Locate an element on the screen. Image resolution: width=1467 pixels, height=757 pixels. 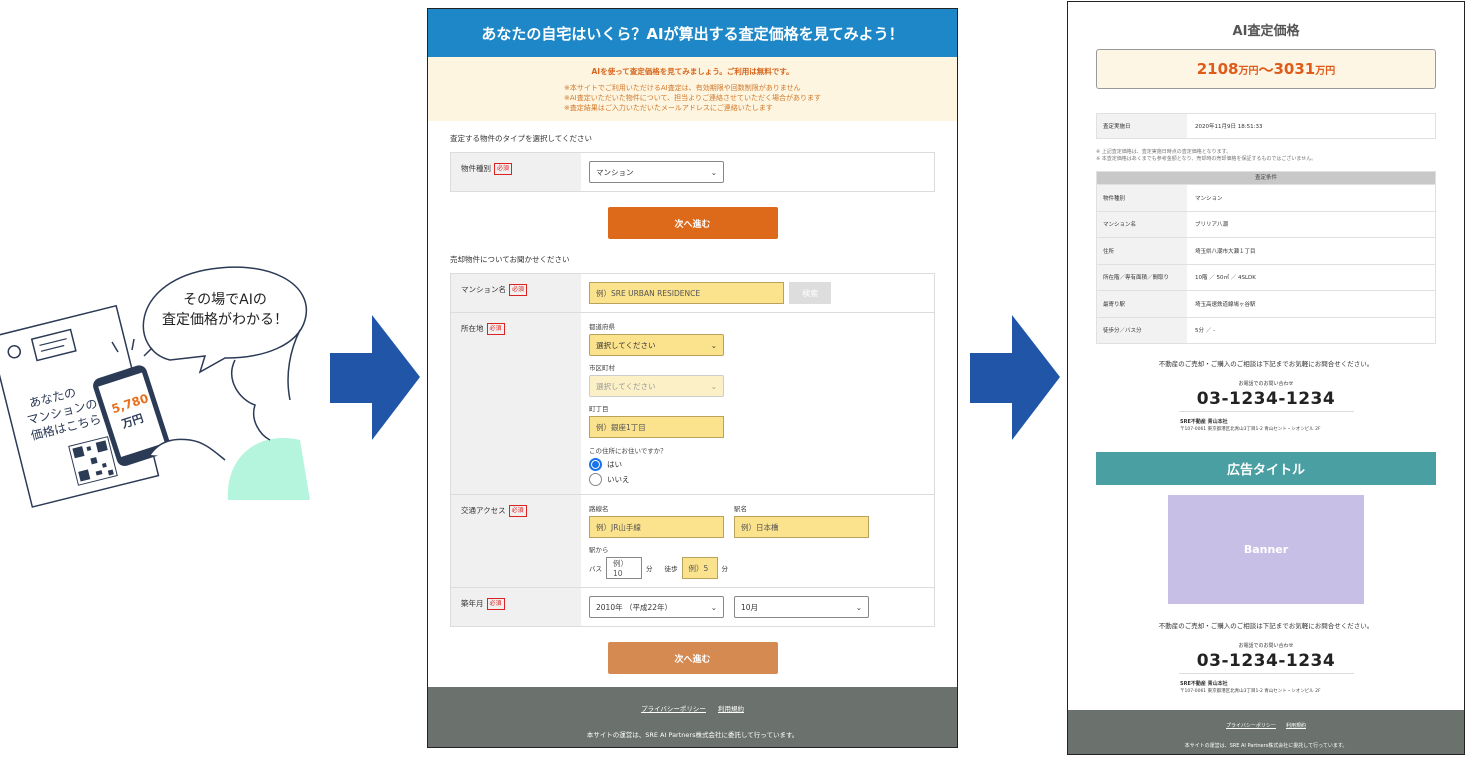
access-label: 交通アクセス 必須 is located at coordinates (516, 541).